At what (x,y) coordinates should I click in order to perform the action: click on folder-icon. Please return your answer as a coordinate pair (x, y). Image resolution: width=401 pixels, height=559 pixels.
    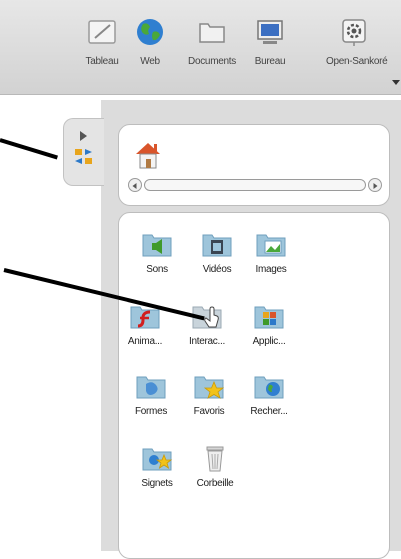
    Looking at the image, I should click on (212, 33).